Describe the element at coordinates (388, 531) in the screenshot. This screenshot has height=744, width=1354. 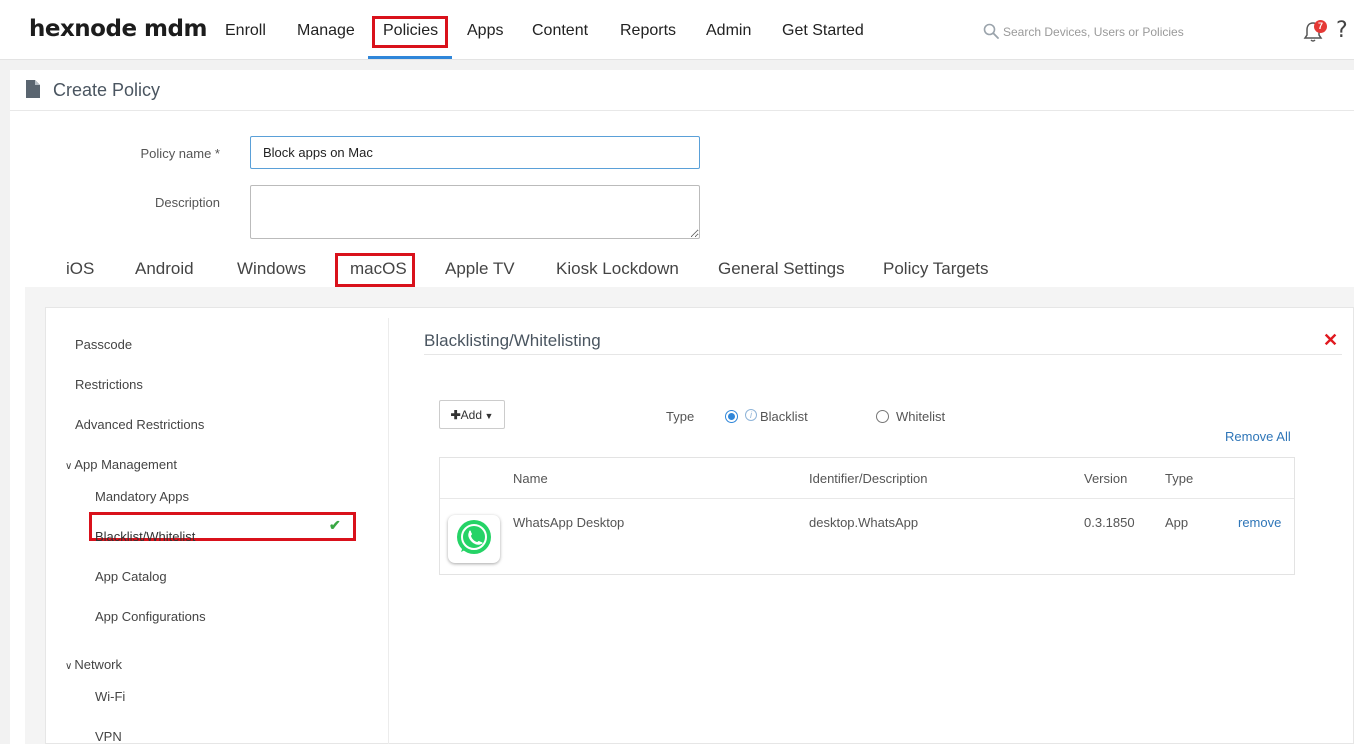
I see `sidebar-divider` at that location.